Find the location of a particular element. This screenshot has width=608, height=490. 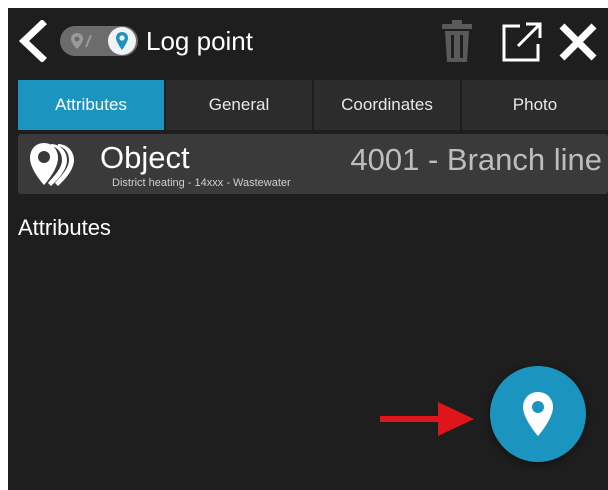

attributes-heading: Attributes is located at coordinates (64, 227).